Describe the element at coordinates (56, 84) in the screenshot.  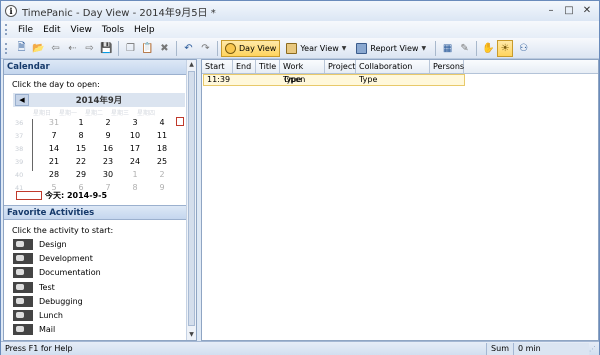
I see `calendar-hint: Click the day to open:` at that location.